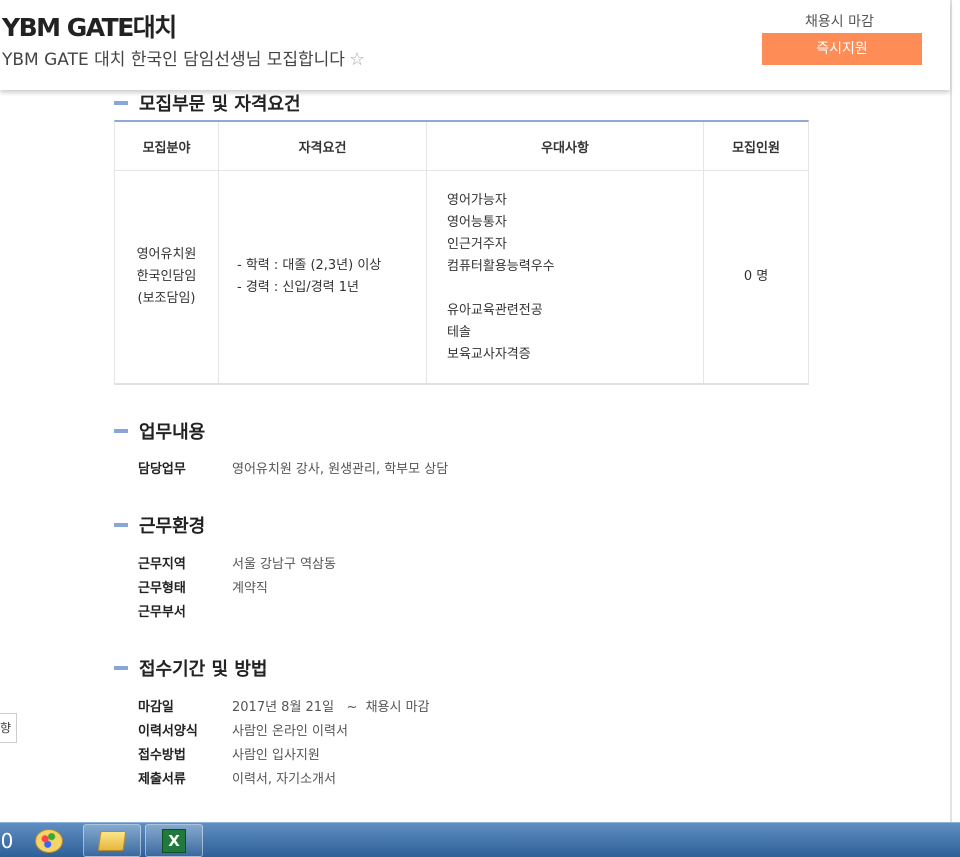 The height and width of the screenshot is (857, 960). What do you see at coordinates (477, 200) in the screenshot?
I see `preference-item: 영어가능자` at bounding box center [477, 200].